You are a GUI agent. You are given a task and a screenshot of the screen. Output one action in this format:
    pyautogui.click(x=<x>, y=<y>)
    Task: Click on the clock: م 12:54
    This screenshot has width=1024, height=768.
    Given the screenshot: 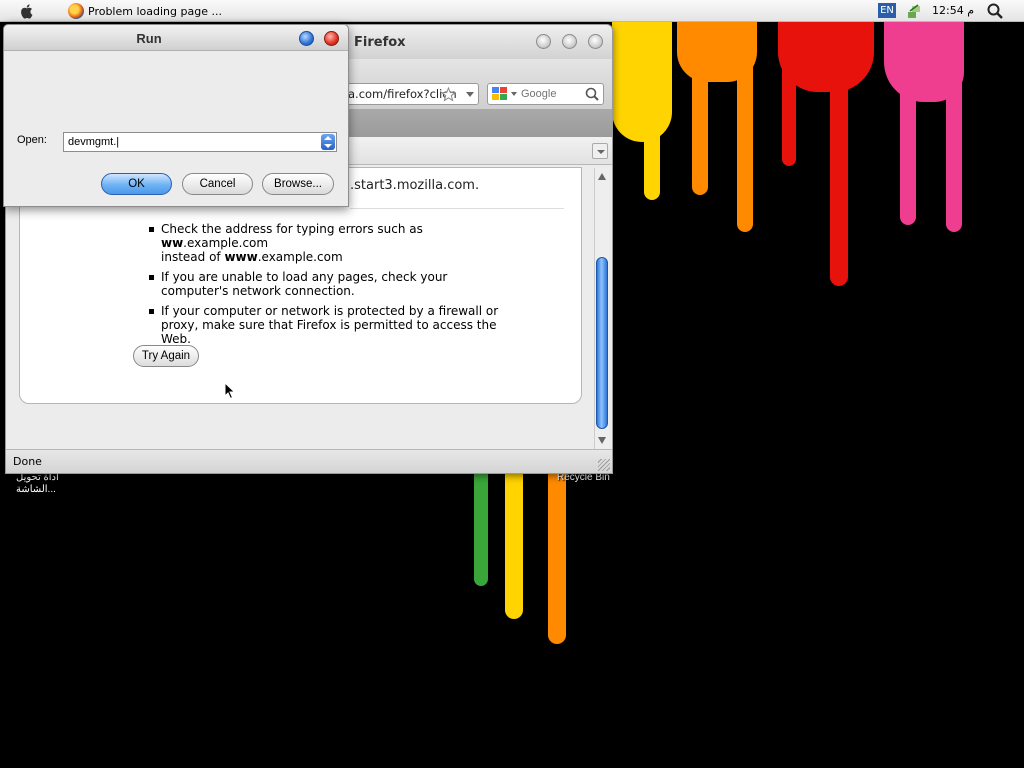 What is the action you would take?
    pyautogui.click(x=953, y=10)
    